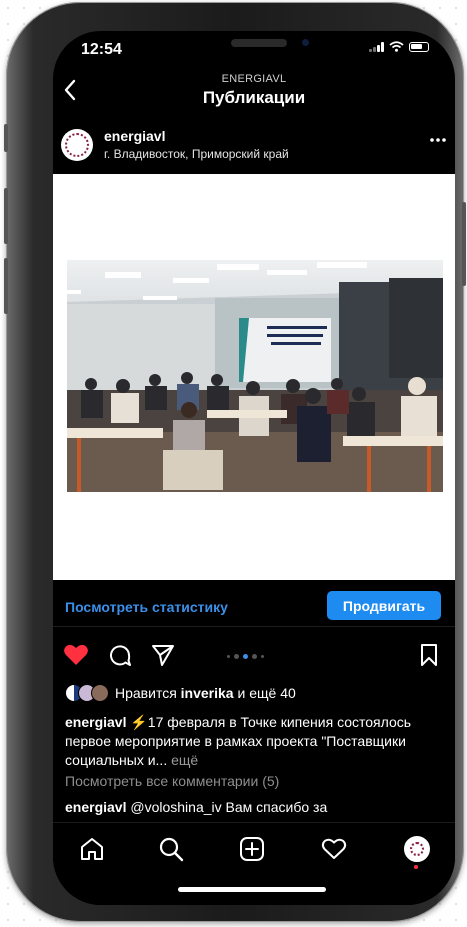  What do you see at coordinates (384, 605) in the screenshot?
I see `promote-button: Продвигать` at bounding box center [384, 605].